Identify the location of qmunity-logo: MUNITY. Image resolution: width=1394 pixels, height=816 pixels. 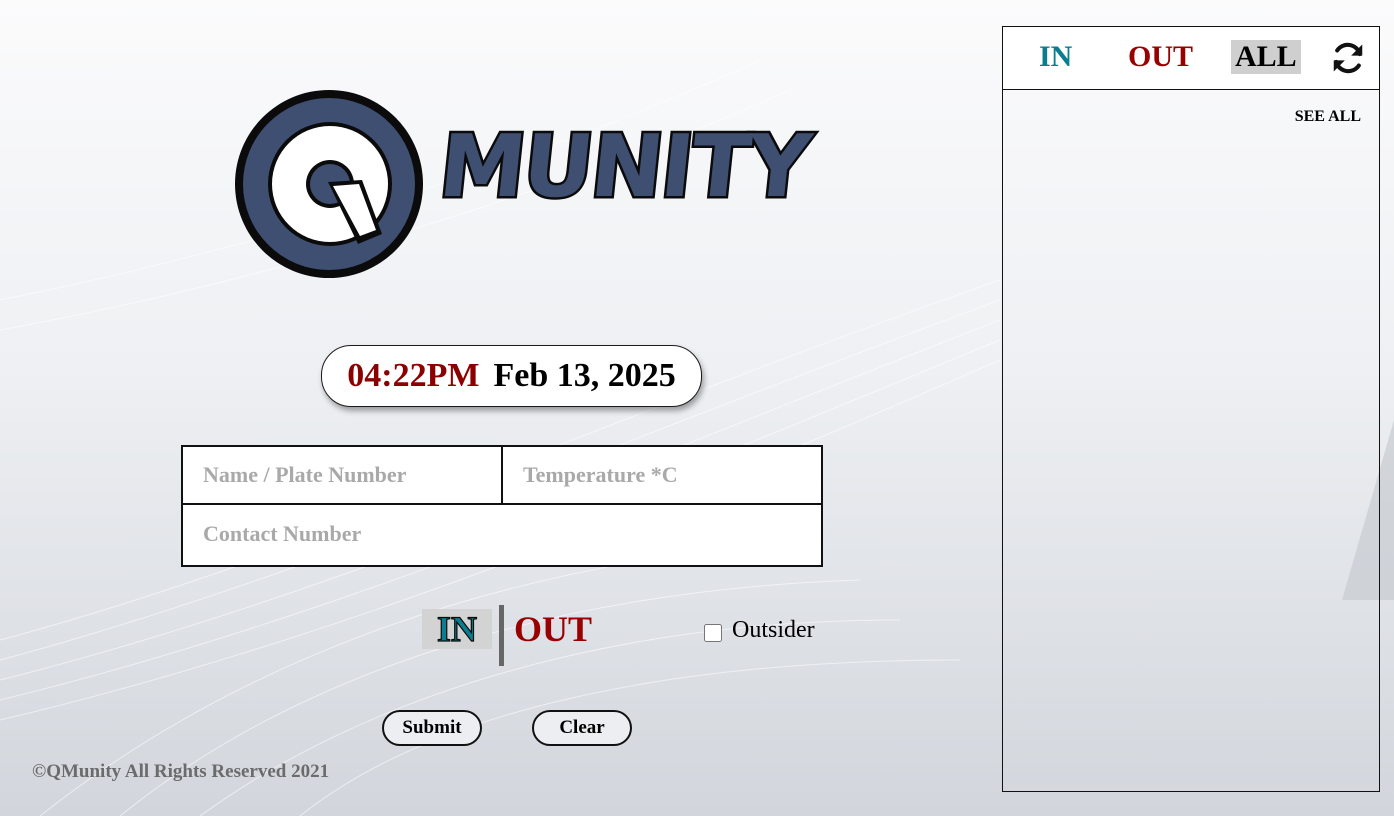
(523, 184).